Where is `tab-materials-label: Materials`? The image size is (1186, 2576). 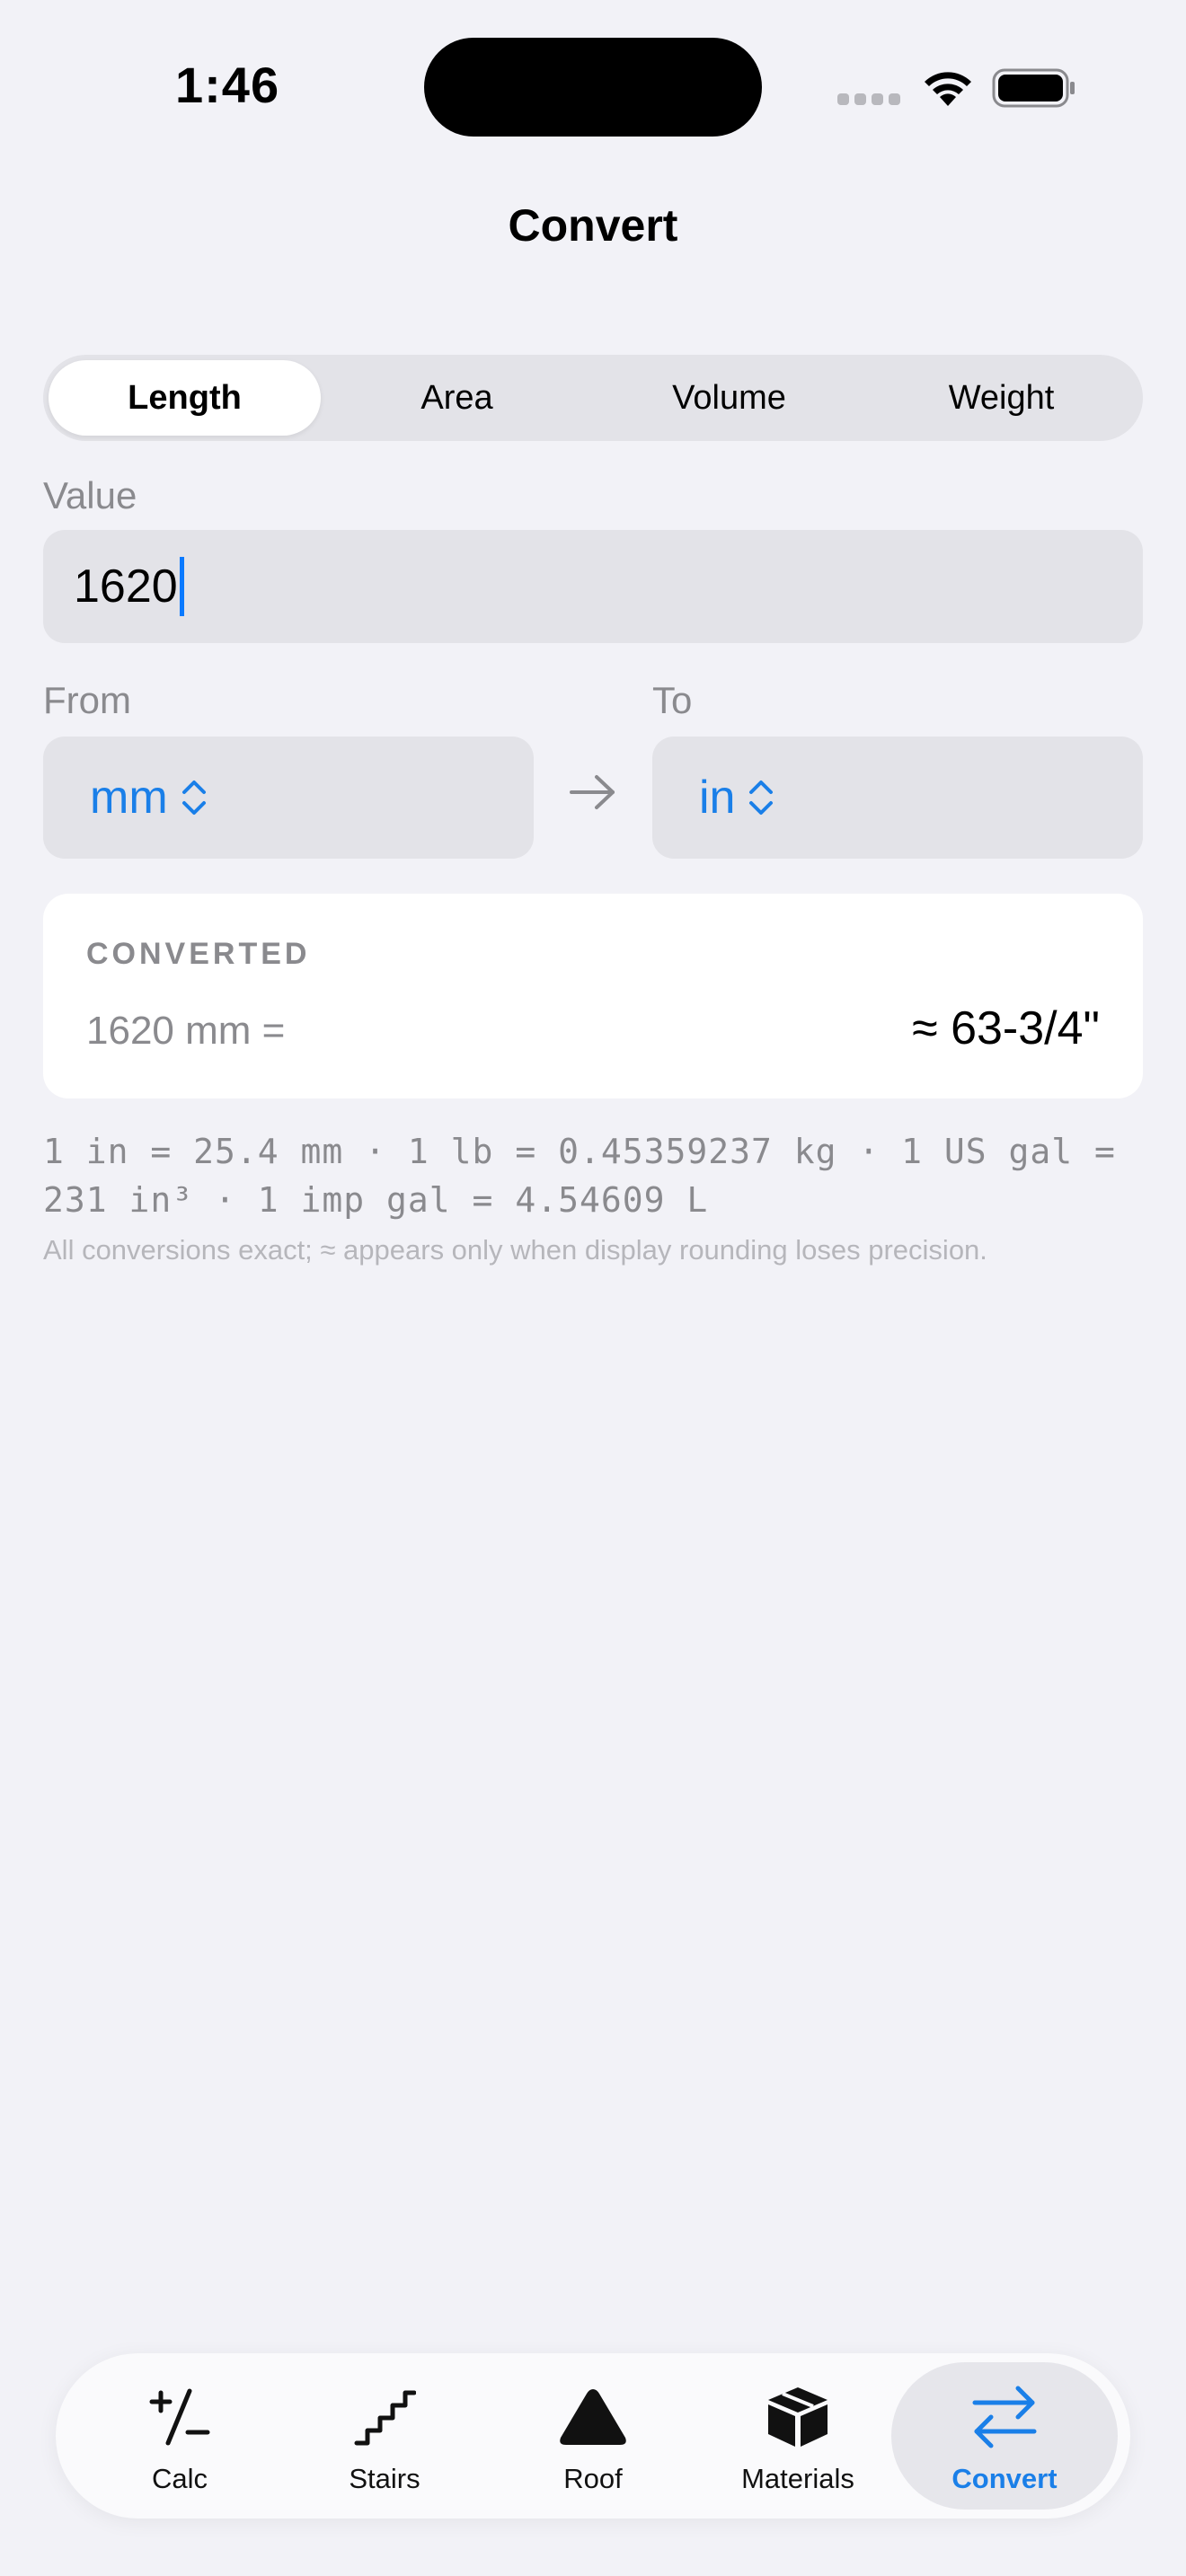
tab-materials-label: Materials is located at coordinates (797, 2478).